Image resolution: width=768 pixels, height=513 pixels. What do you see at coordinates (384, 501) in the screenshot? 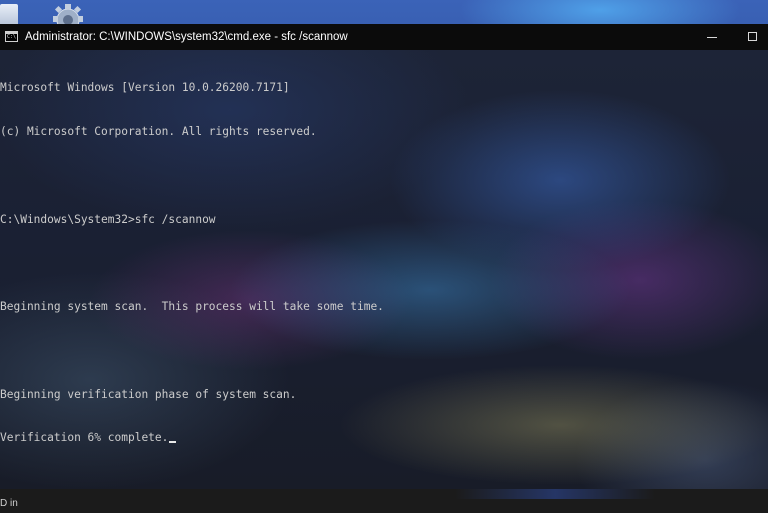
I see `taskbar: D in` at bounding box center [384, 501].